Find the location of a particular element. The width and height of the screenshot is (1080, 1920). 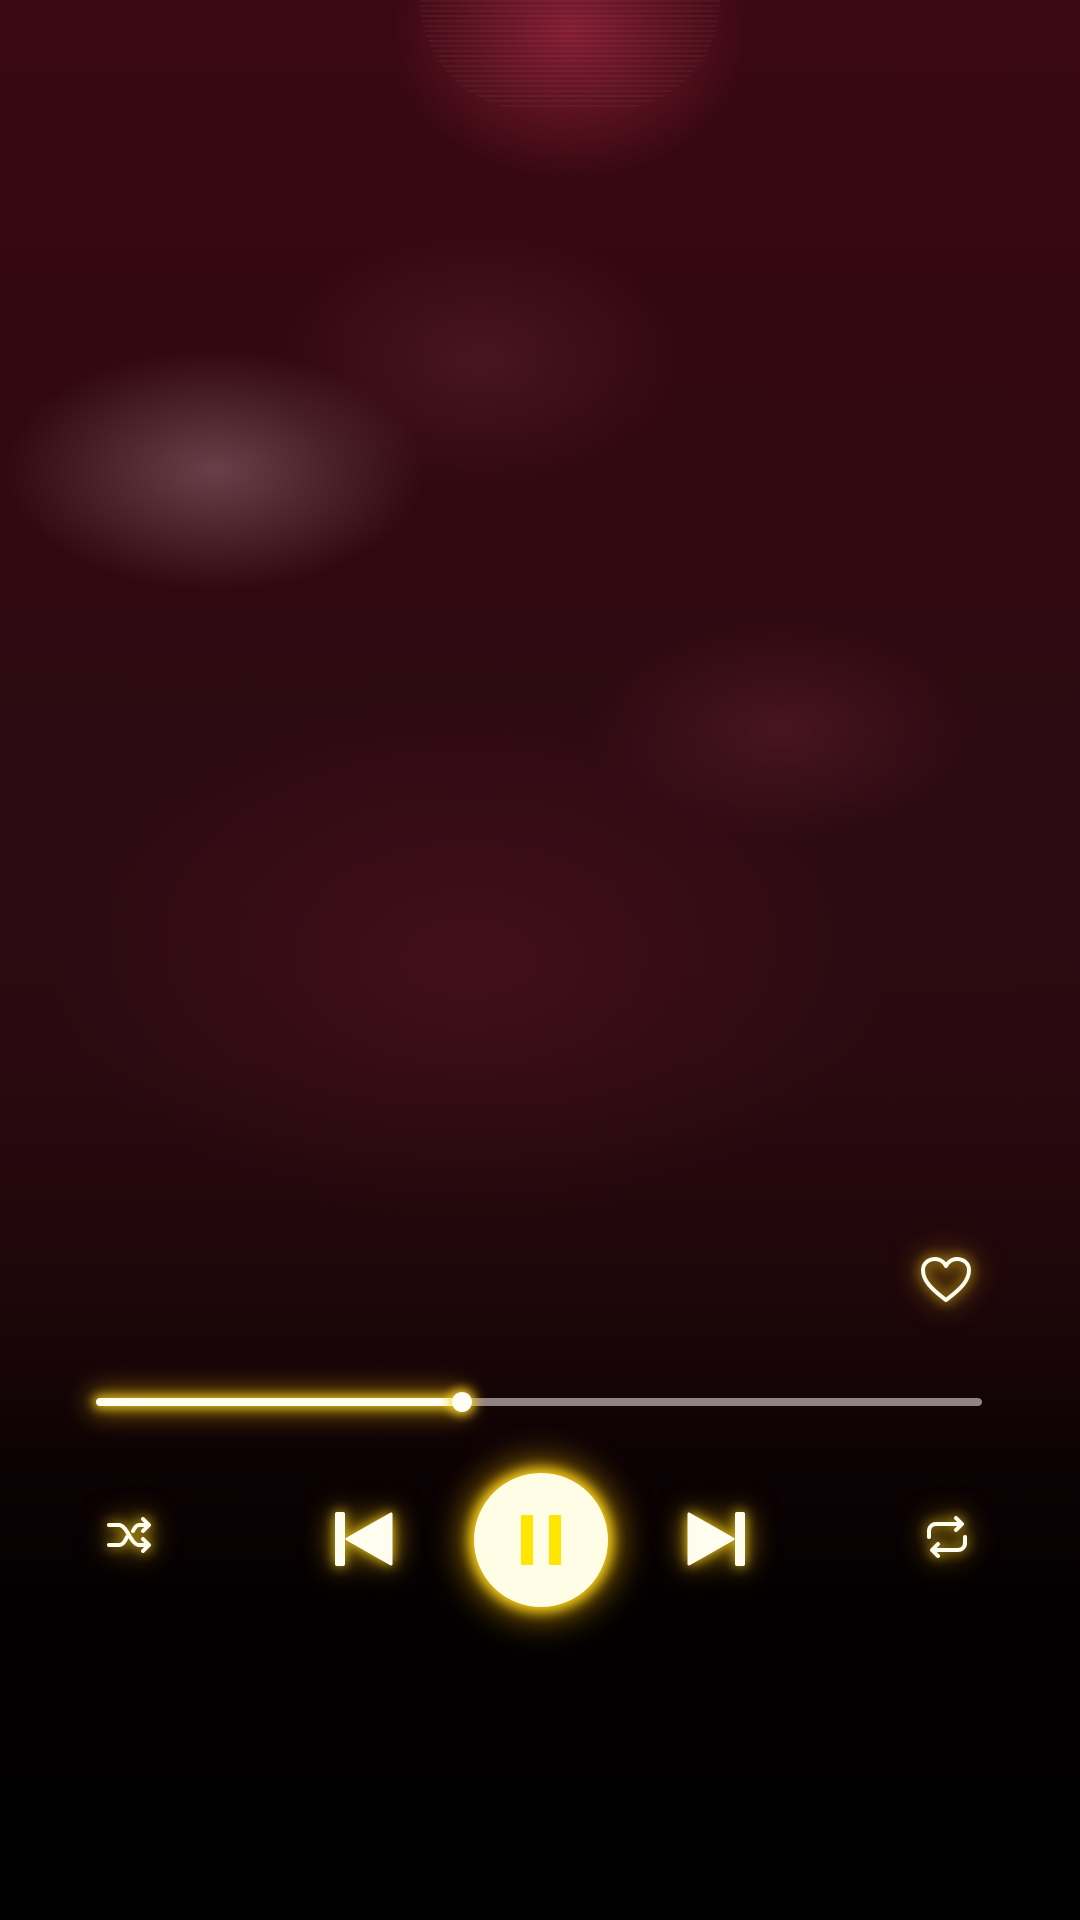

favorite-button is located at coordinates (946, 1280).